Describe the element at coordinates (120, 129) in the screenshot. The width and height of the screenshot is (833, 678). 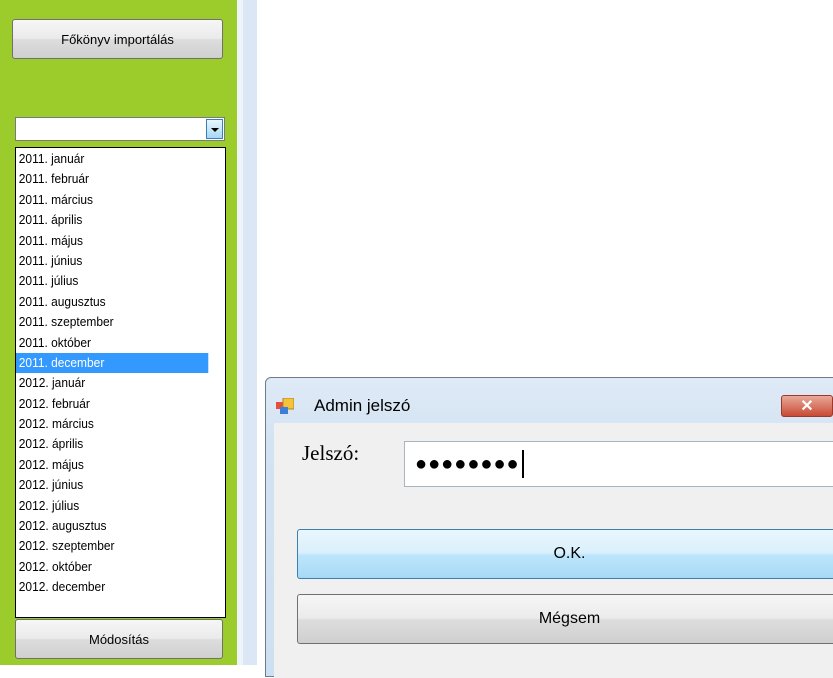
I see `period-combobox` at that location.